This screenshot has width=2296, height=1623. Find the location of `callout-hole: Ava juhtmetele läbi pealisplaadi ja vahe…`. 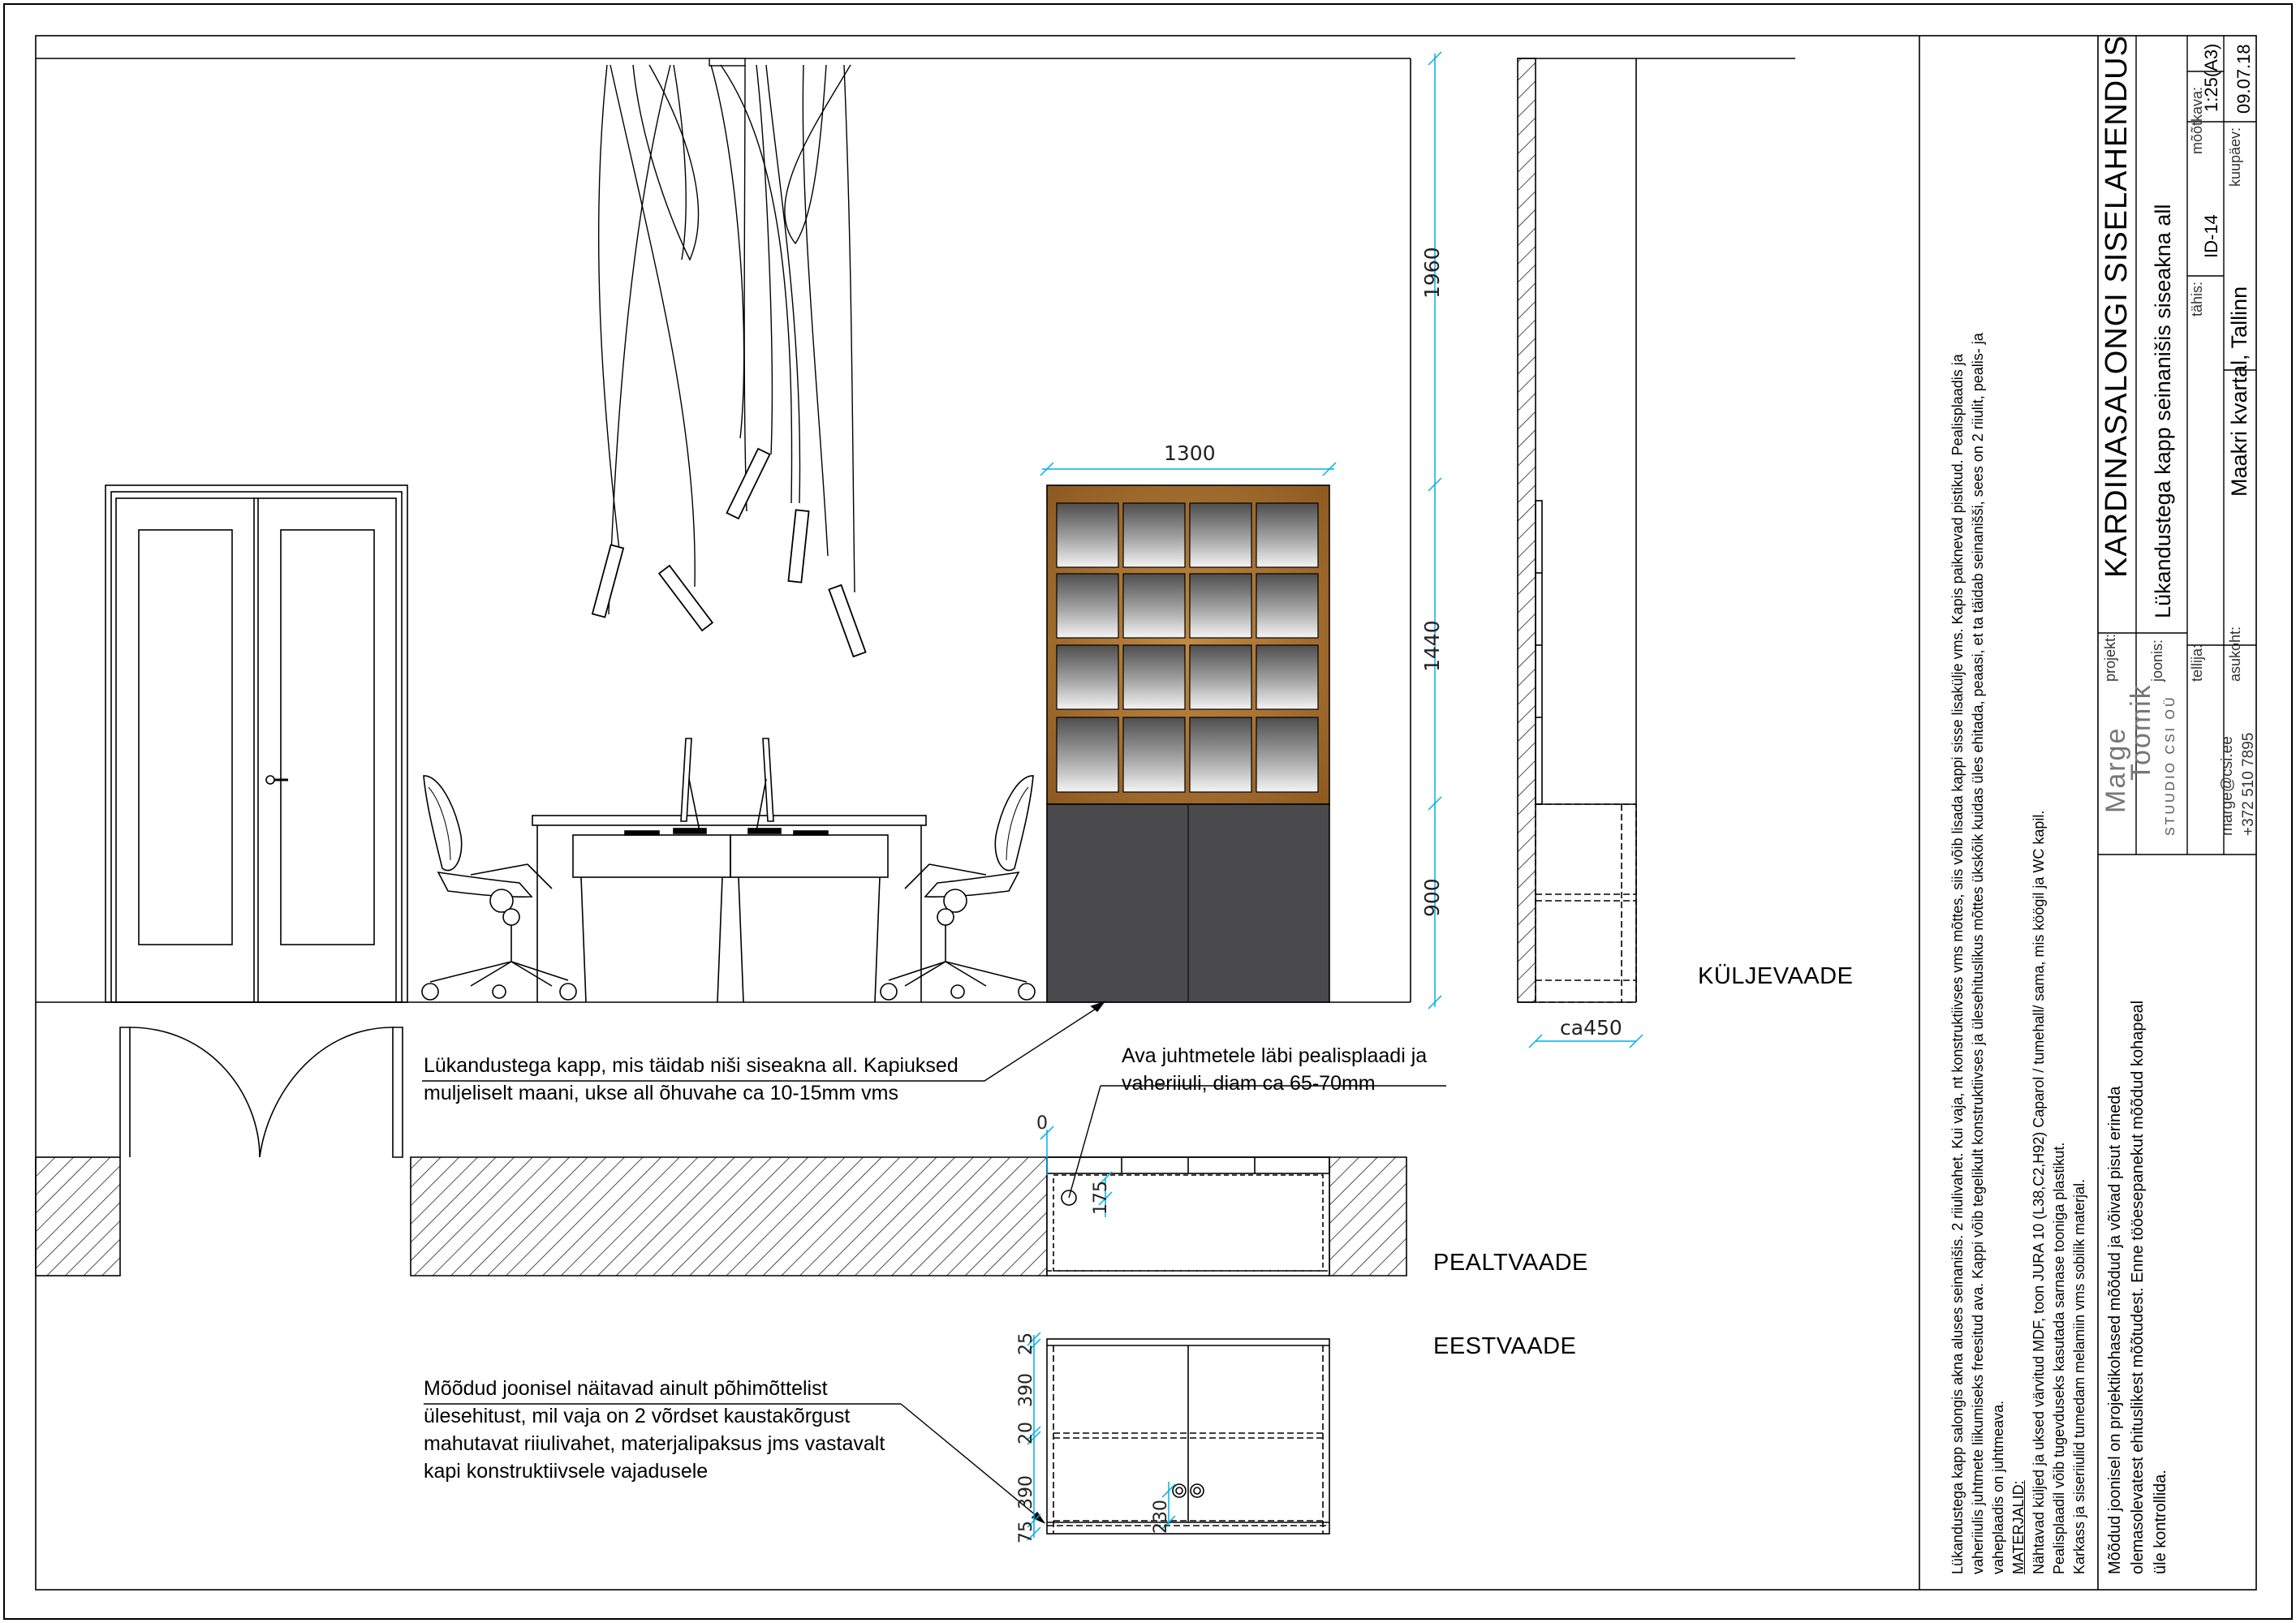

callout-hole: Ava juhtmetele läbi pealisplaadi ja vahe… is located at coordinates (1275, 1069).